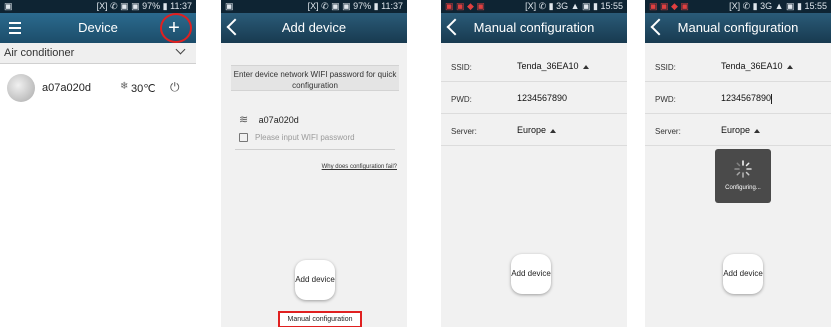  Describe the element at coordinates (143, 89) in the screenshot. I see `temperature-value: 30℃` at that location.